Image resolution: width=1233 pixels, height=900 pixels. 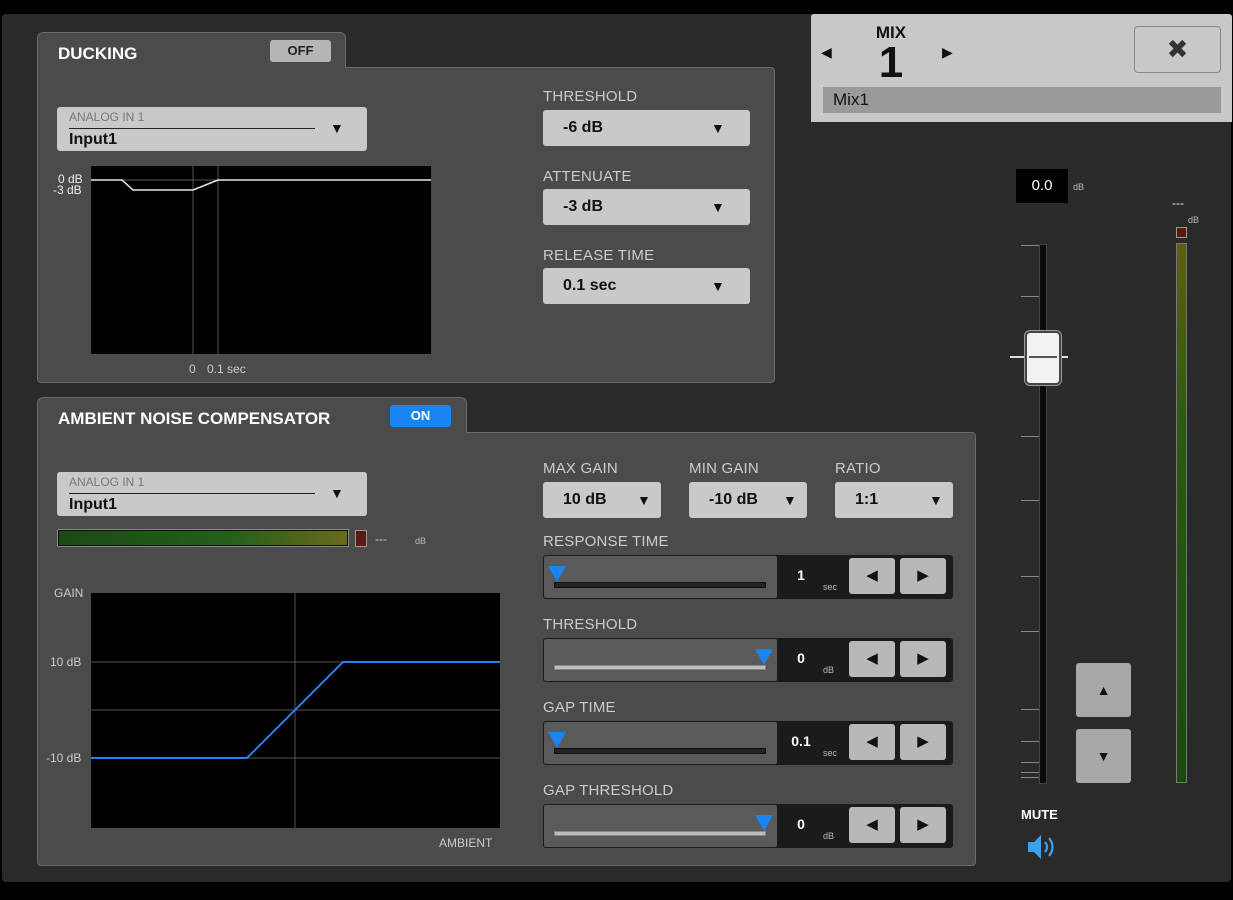 I want to click on mix-next-button: ▶, so click(x=947, y=52).